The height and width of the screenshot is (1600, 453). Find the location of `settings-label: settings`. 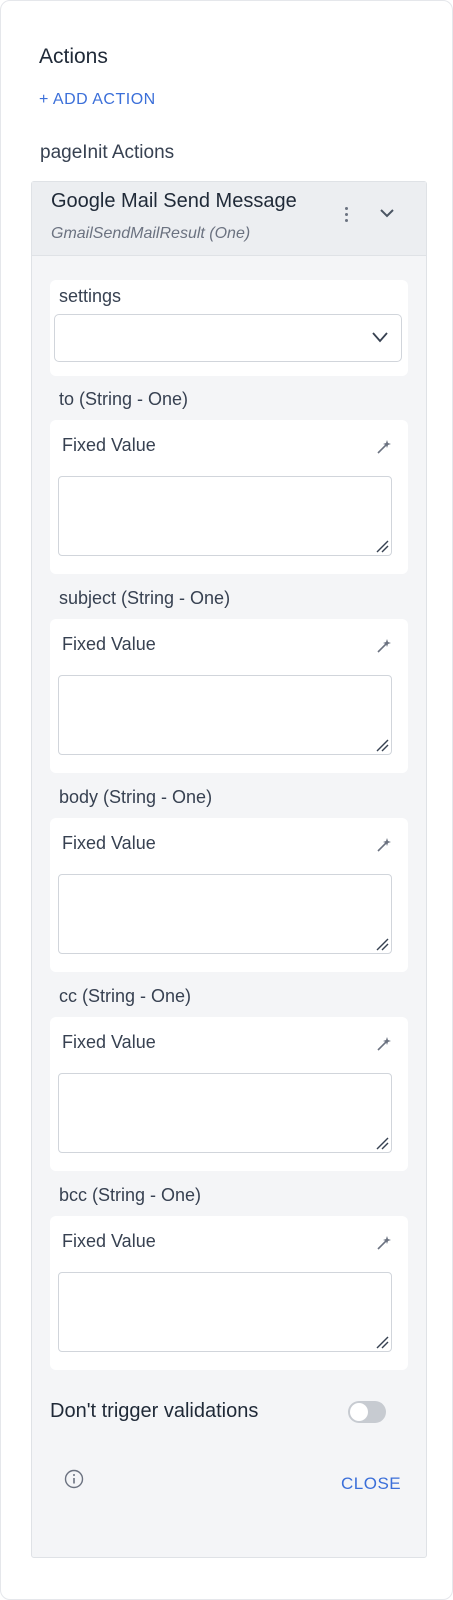

settings-label: settings is located at coordinates (90, 296).